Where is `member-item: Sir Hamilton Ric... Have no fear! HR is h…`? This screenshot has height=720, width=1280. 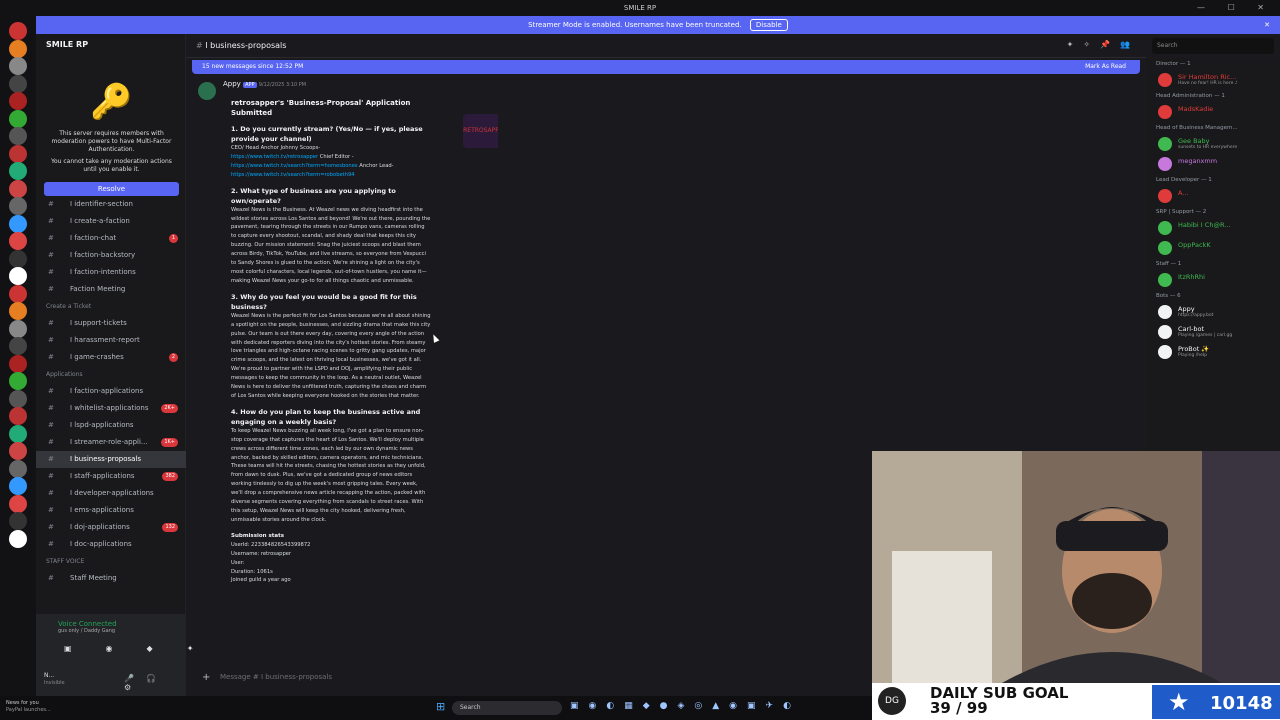 member-item: Sir Hamilton Ric... Have no fear! HR is h… is located at coordinates (1213, 80).